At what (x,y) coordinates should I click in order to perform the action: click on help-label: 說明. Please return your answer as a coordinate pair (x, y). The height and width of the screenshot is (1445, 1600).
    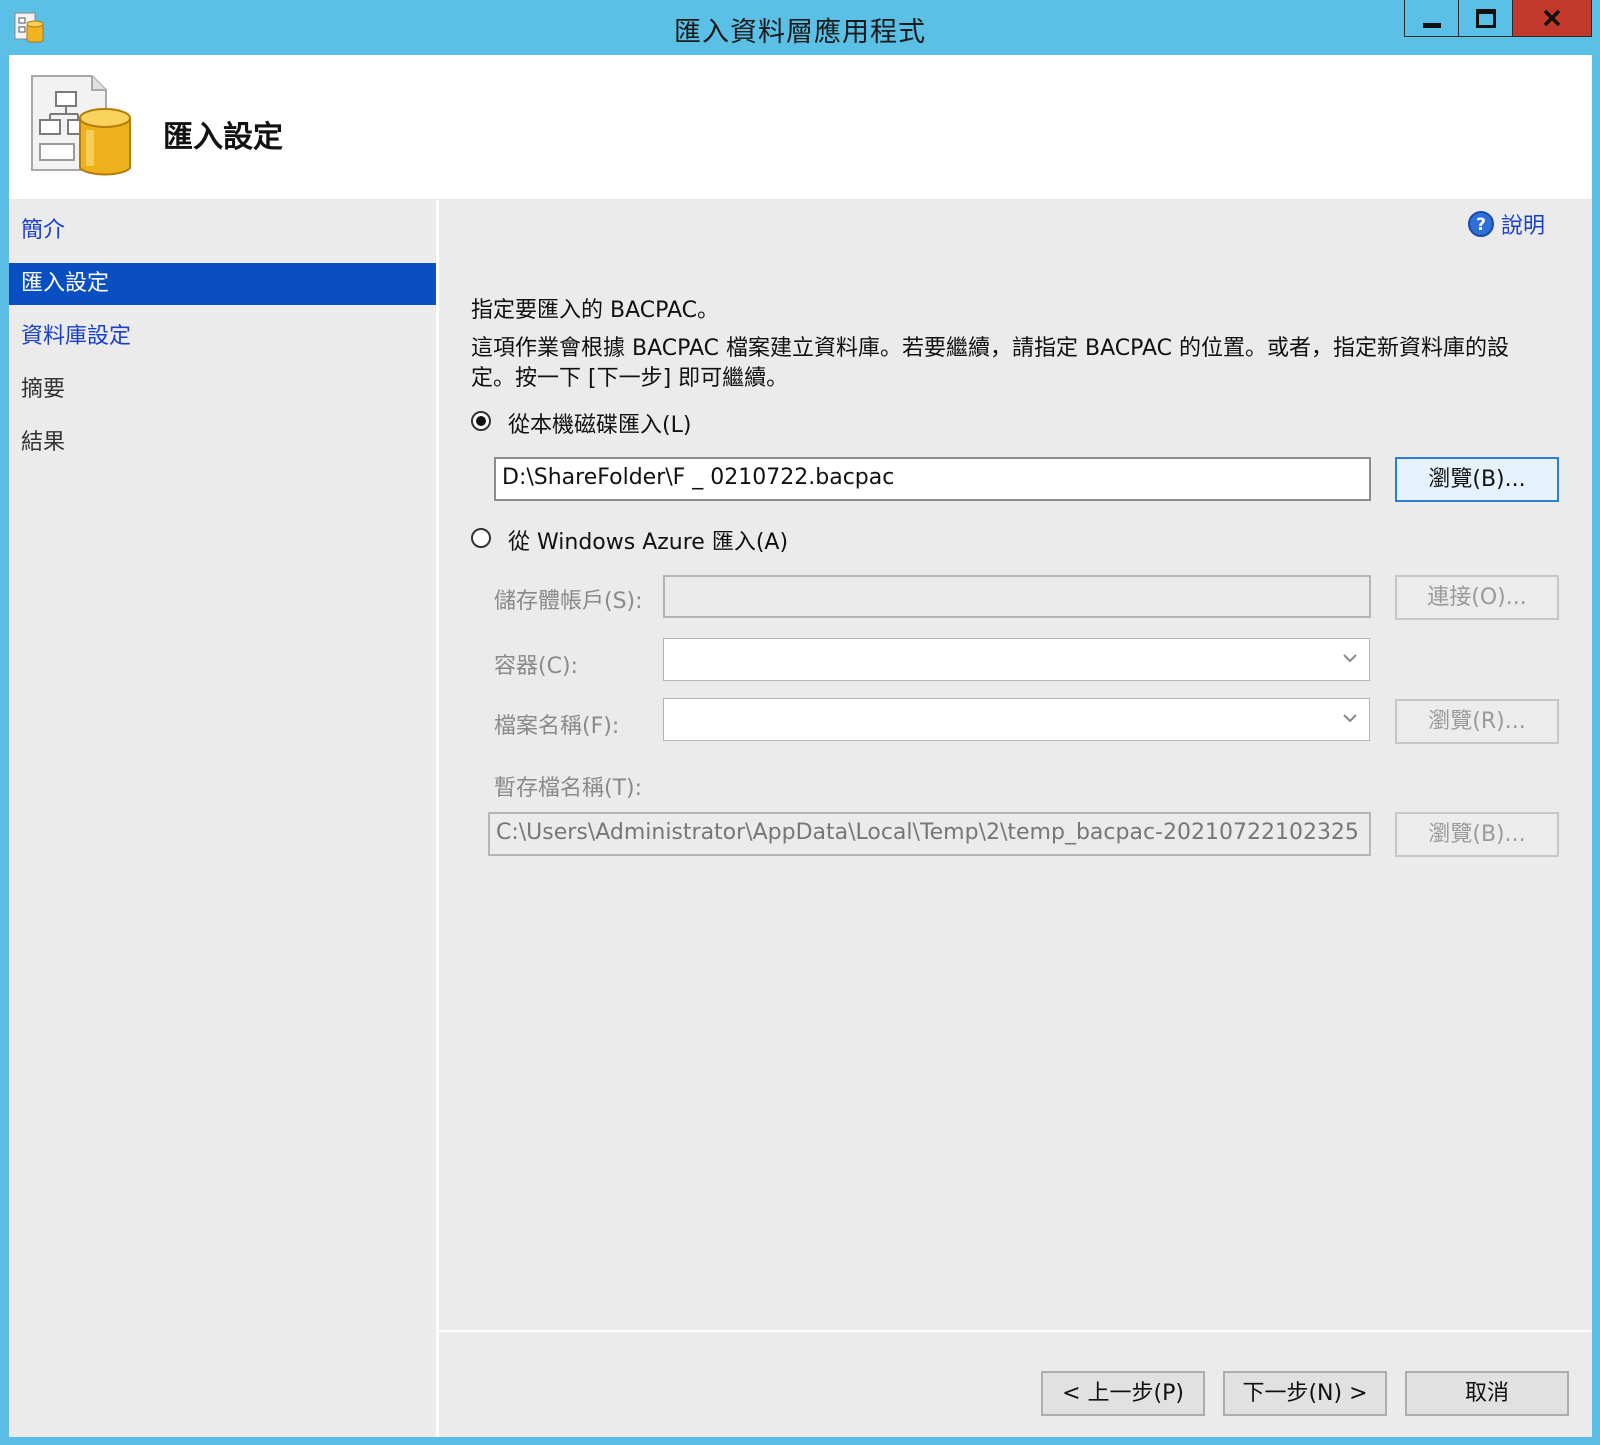
    Looking at the image, I should click on (1523, 226).